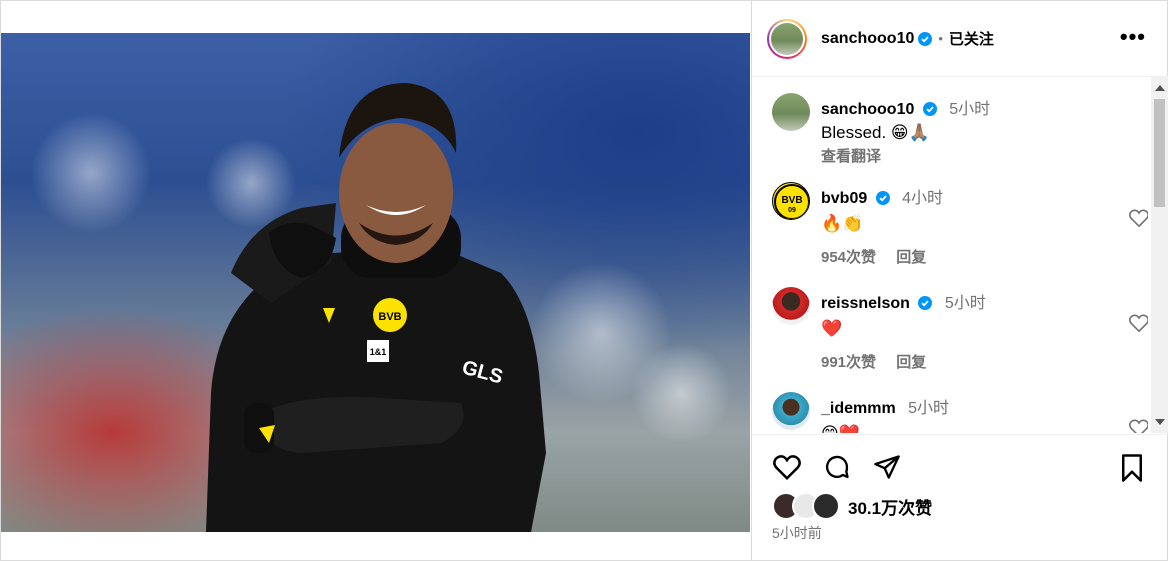  I want to click on avatar: BVB 09, so click(791, 201).